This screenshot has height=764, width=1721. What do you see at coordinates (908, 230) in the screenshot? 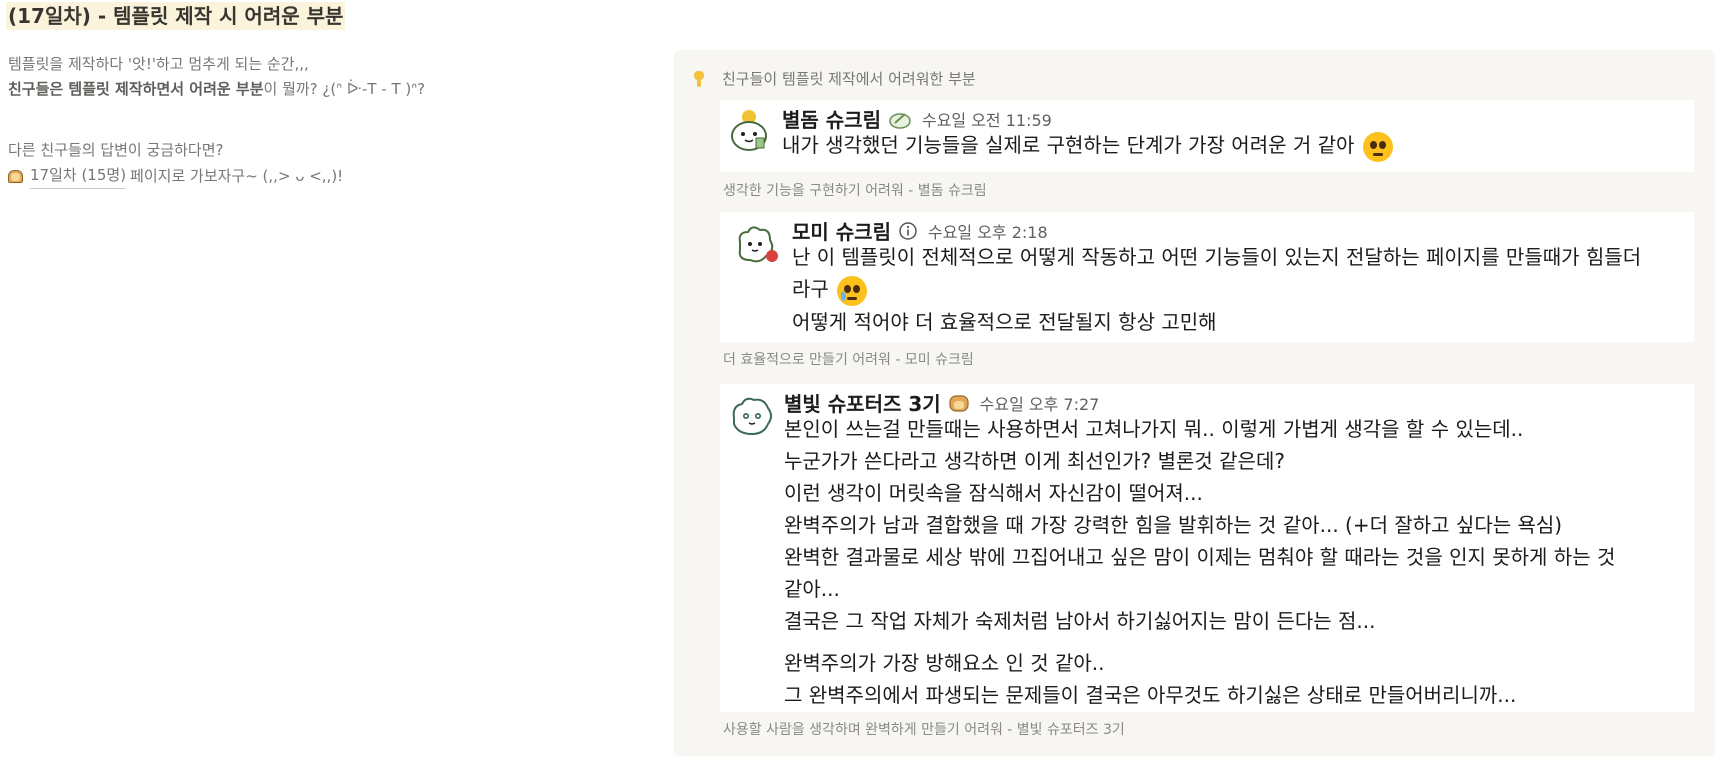
I see `info-icon` at bounding box center [908, 230].